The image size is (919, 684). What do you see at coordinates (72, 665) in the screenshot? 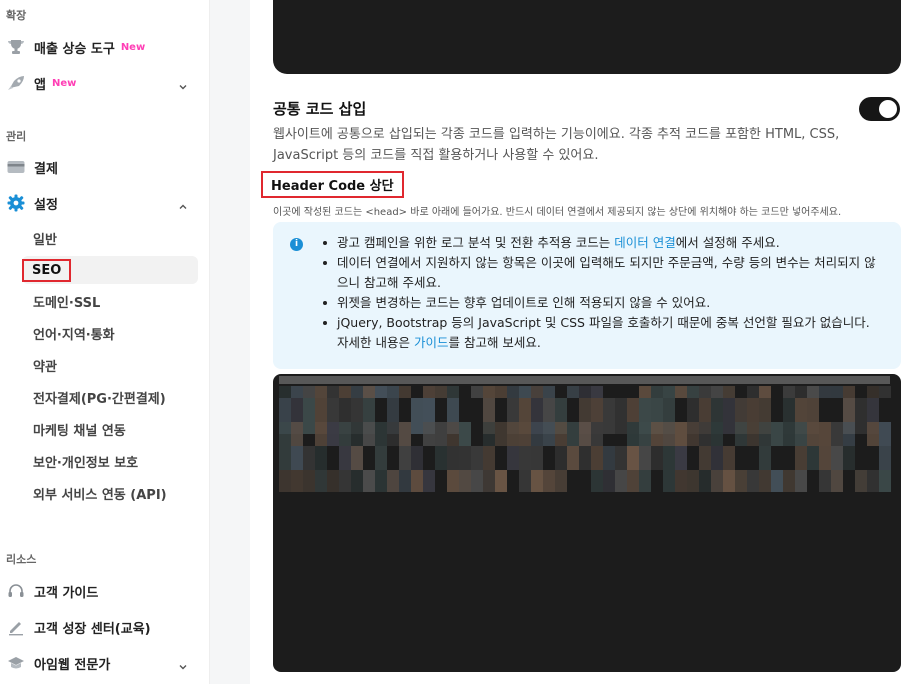
I see `sidebar-item-label: 아임웹 전문가` at bounding box center [72, 665].